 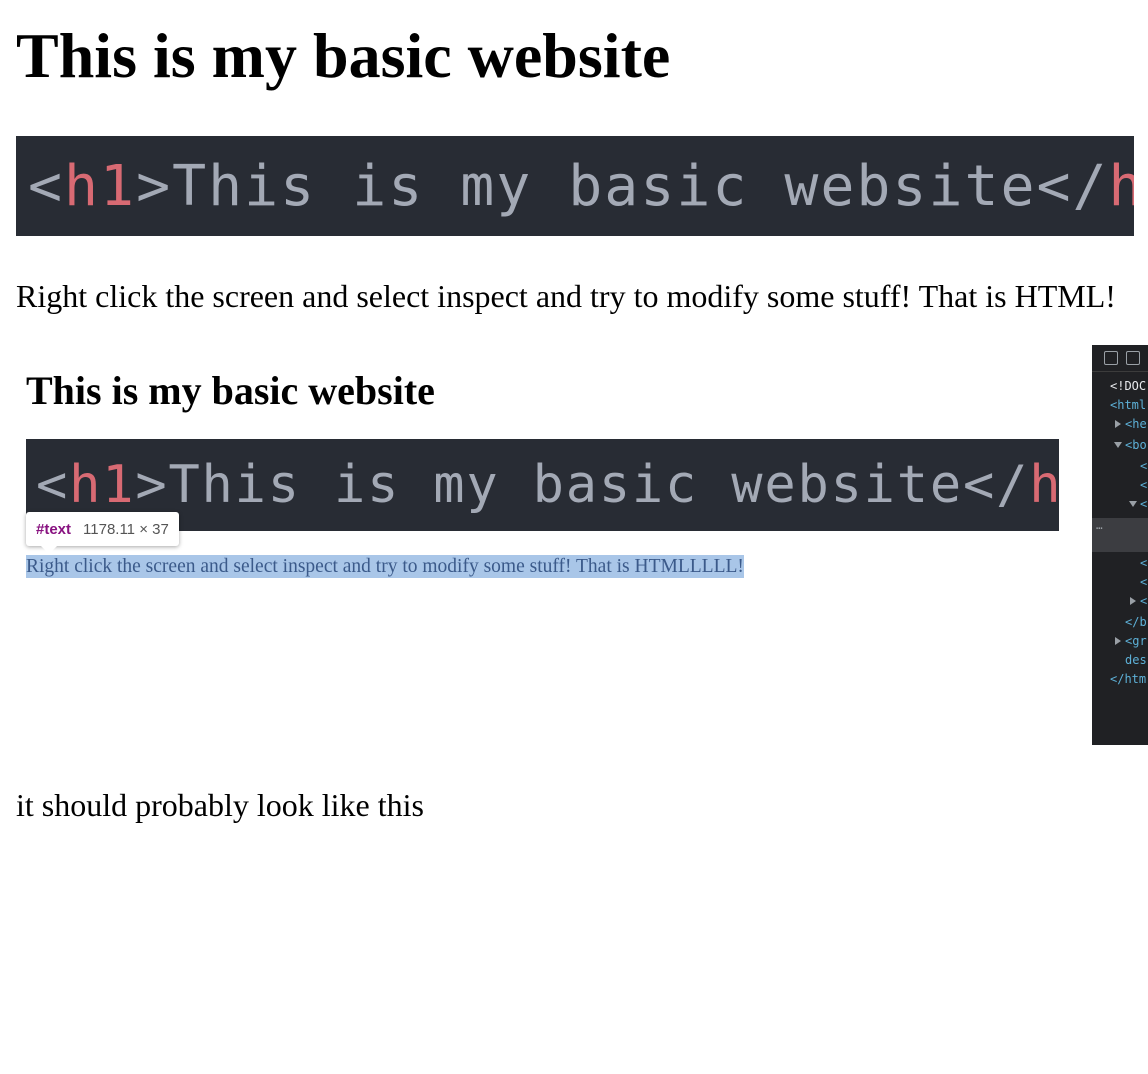 What do you see at coordinates (126, 529) in the screenshot?
I see `tooltip-node-size: 1178.11 × 37` at bounding box center [126, 529].